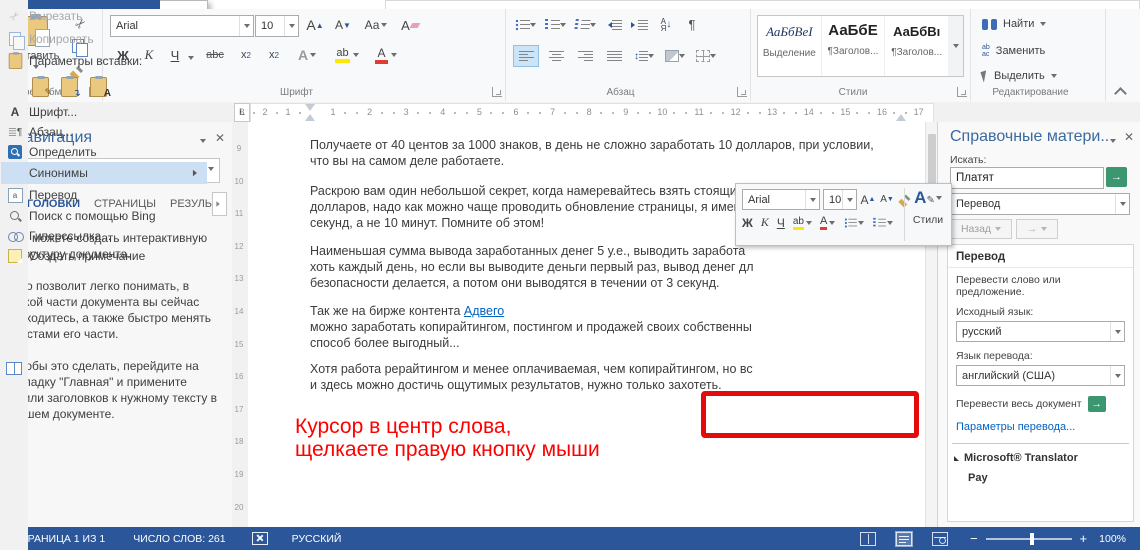 The image size is (1140, 550). Describe the element at coordinates (211, 170) in the screenshot. I see `search-options-dropdown` at that location.